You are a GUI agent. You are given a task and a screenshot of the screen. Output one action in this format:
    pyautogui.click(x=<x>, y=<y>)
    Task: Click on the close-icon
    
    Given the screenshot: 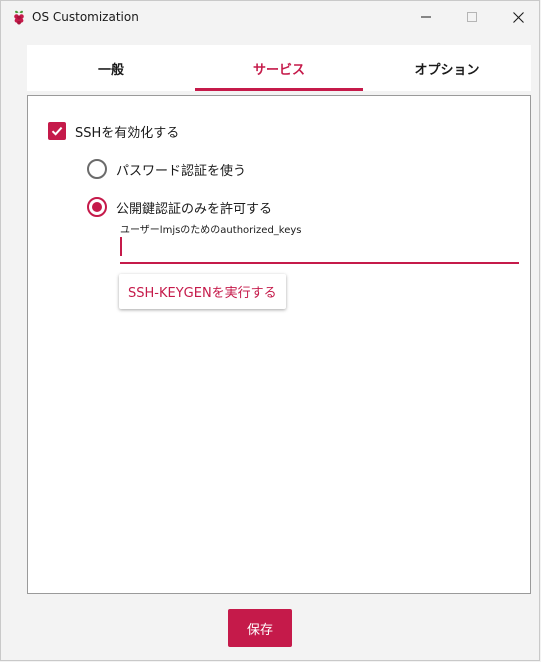 What is the action you would take?
    pyautogui.click(x=518, y=17)
    